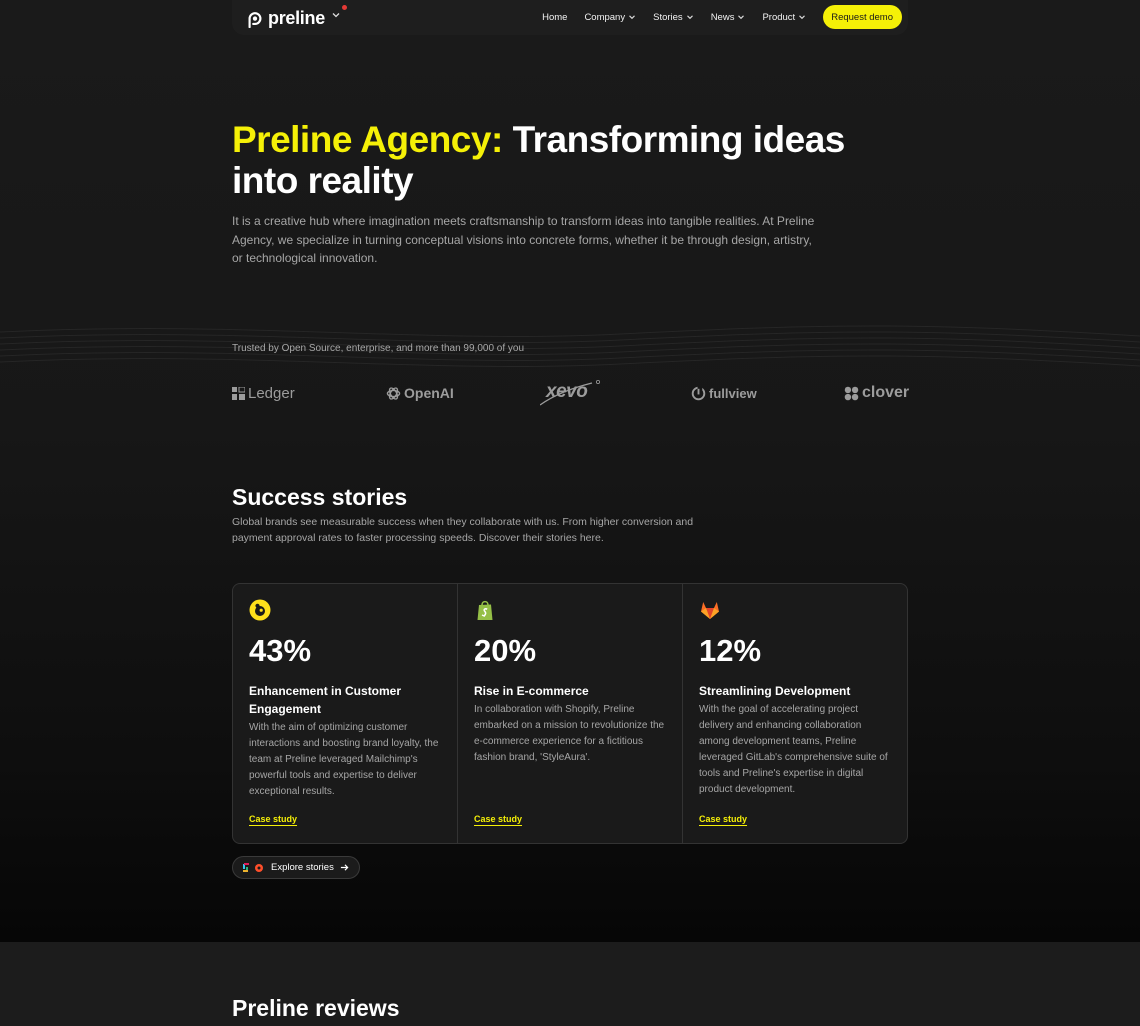 The width and height of the screenshot is (1140, 1026). I want to click on reviews-section-background, so click(570, 984).